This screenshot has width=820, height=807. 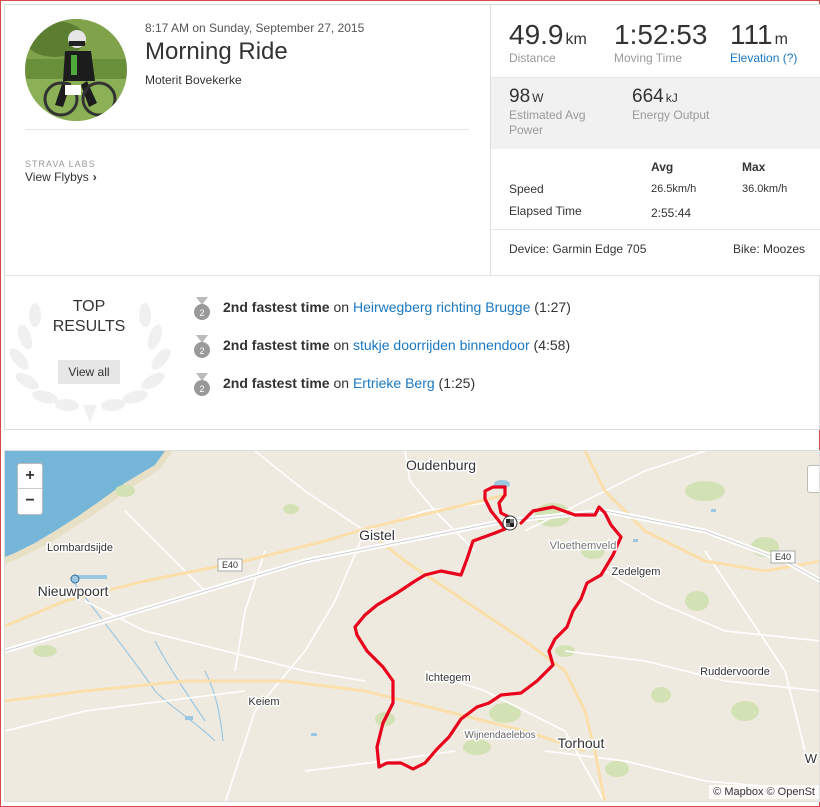 What do you see at coordinates (662, 167) in the screenshot?
I see `avg-column-header: Avg` at bounding box center [662, 167].